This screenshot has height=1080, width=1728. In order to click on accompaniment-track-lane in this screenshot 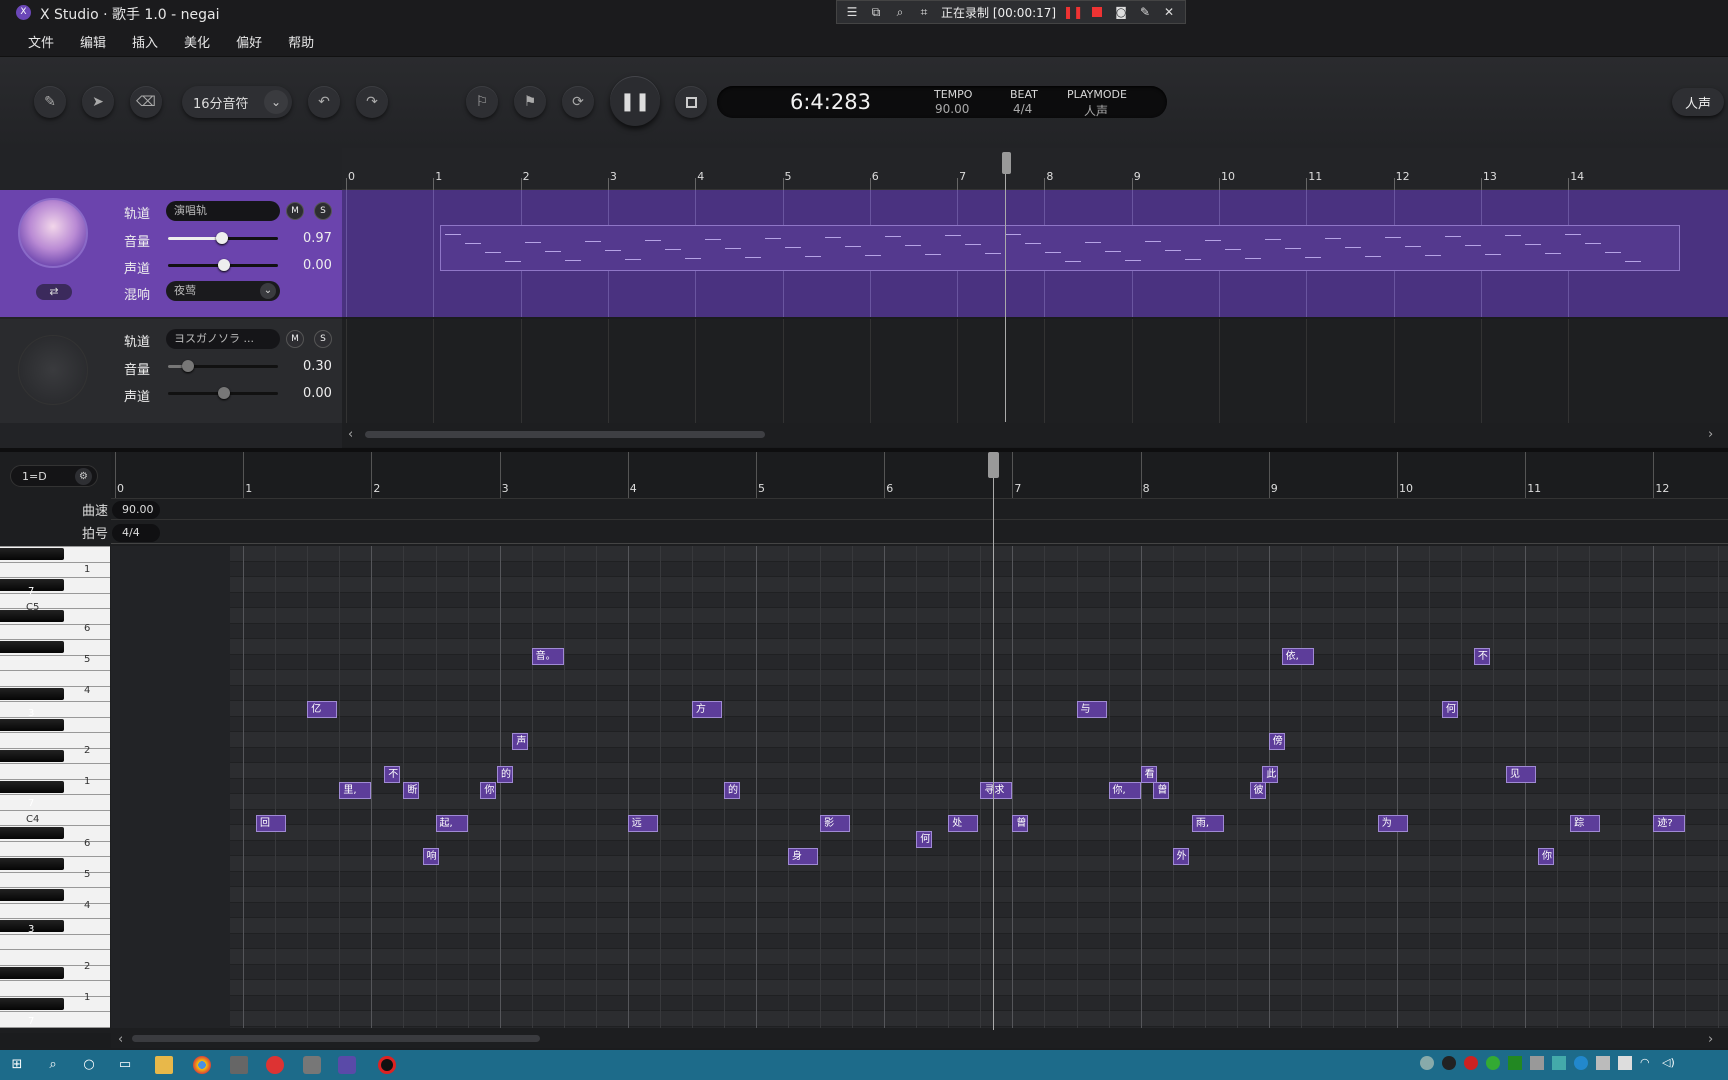, I will do `click(1035, 371)`.